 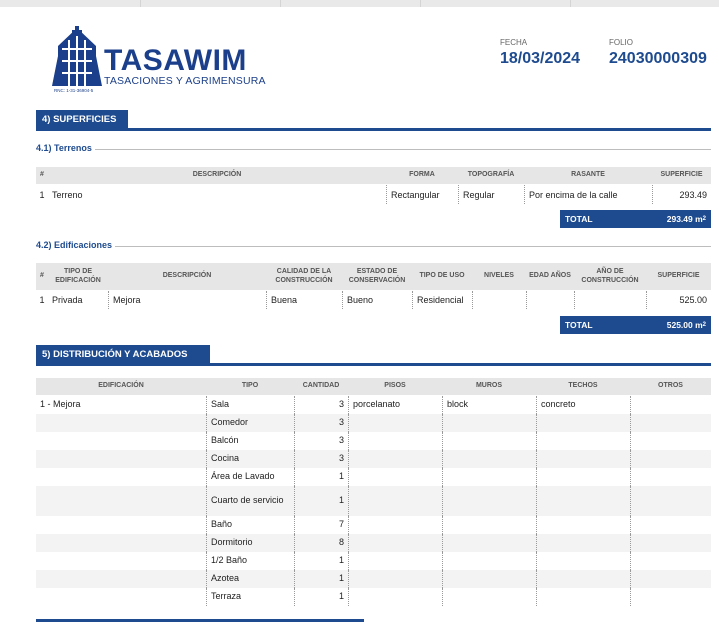 What do you see at coordinates (621, 42) in the screenshot?
I see `folio-label: FOLIO` at bounding box center [621, 42].